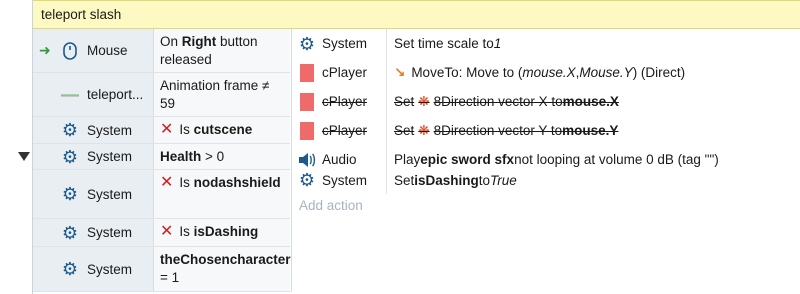 The height and width of the screenshot is (294, 800). Describe the element at coordinates (24, 156) in the screenshot. I see `collapse-arrow-icon` at that location.